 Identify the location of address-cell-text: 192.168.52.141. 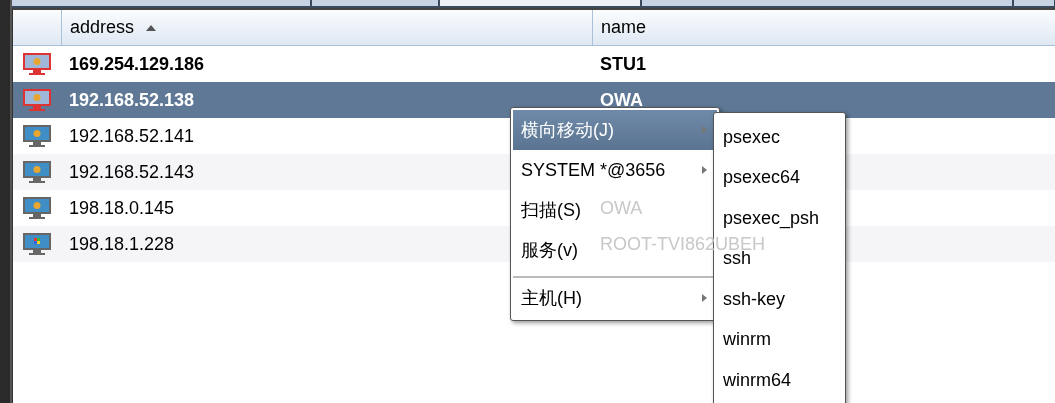
(131, 136).